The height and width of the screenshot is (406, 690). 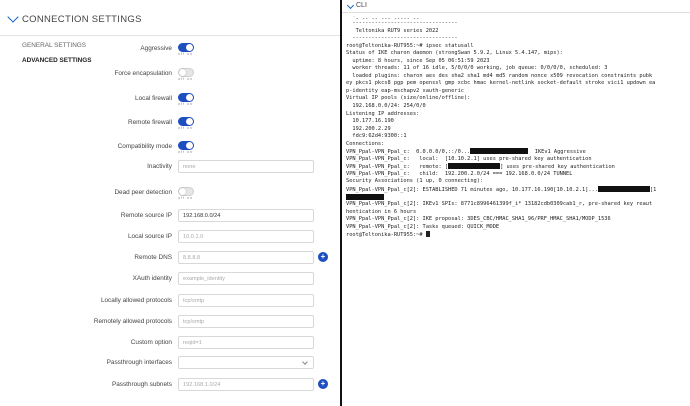 What do you see at coordinates (186, 191) in the screenshot?
I see `dead-peer-detection-toggle` at bounding box center [186, 191].